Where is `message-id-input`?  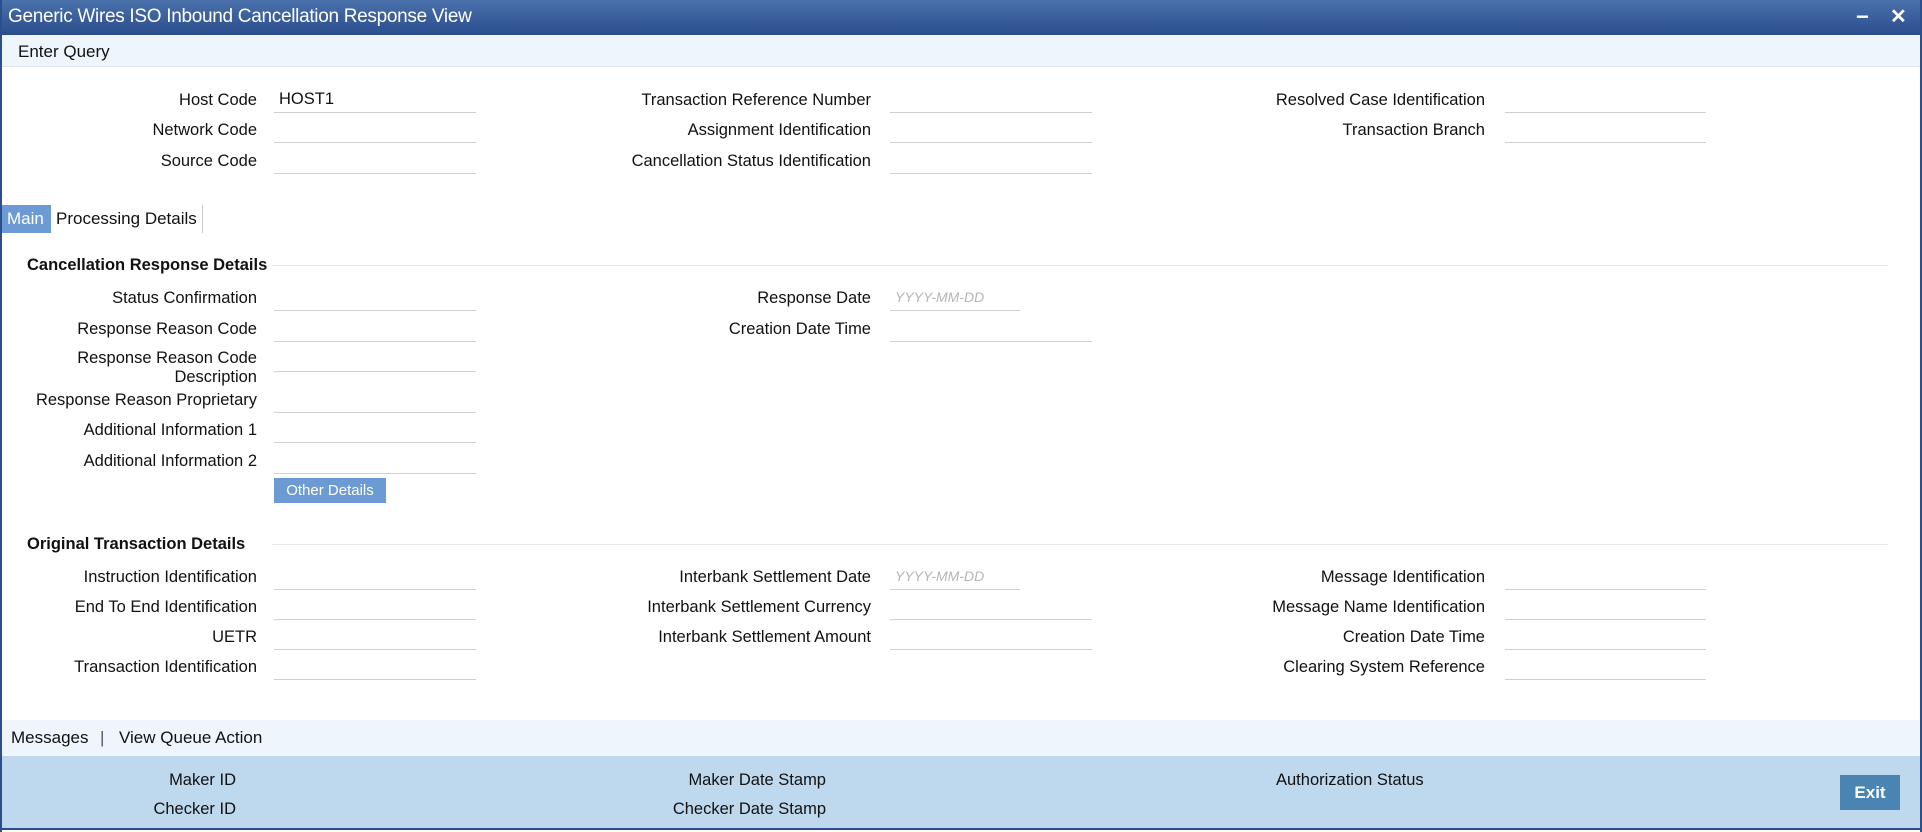 message-id-input is located at coordinates (1605, 577).